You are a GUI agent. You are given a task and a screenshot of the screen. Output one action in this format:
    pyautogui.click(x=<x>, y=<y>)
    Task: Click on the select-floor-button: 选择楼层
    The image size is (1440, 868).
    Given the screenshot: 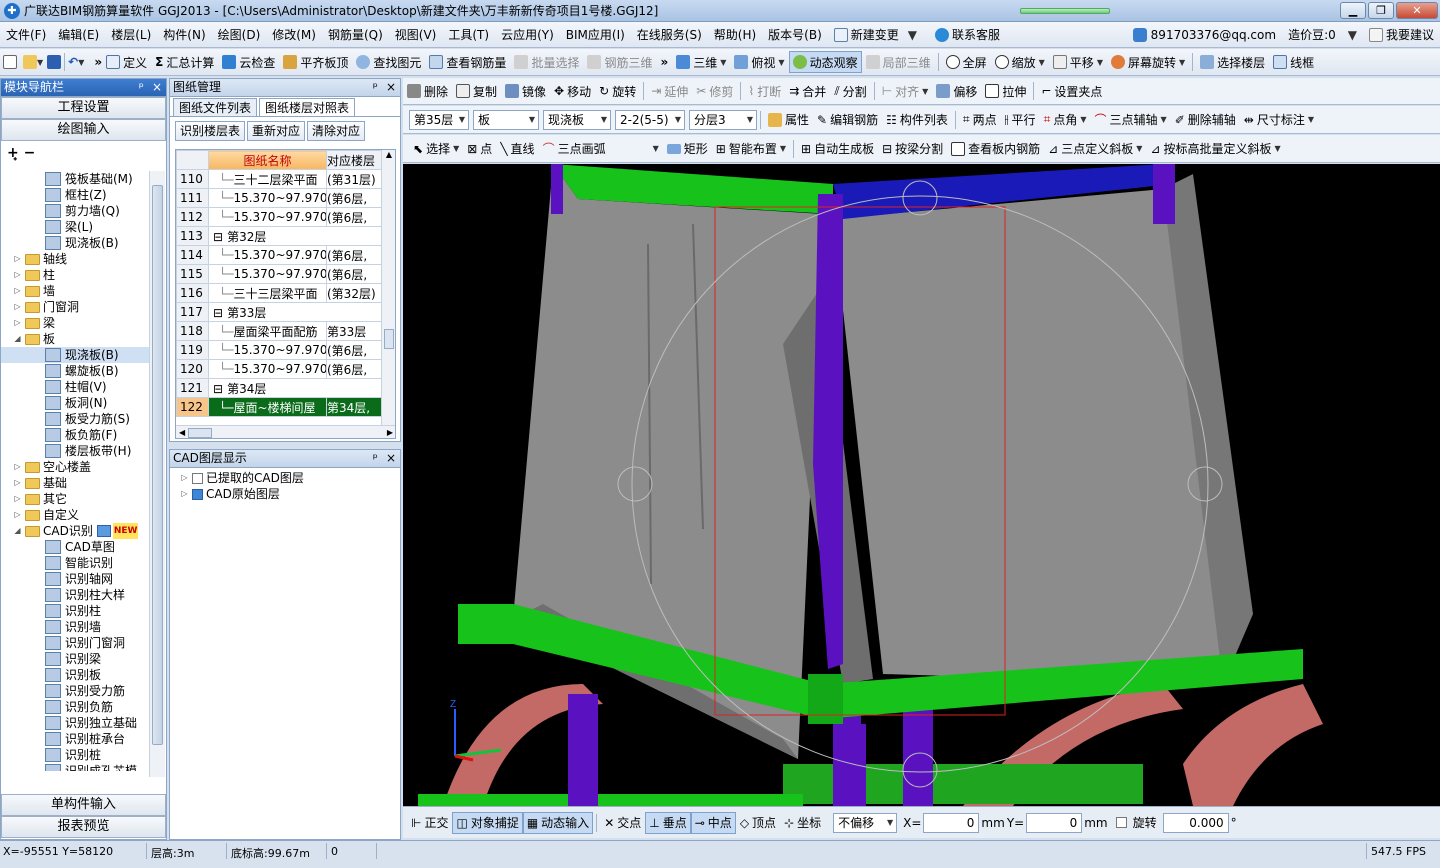 What is the action you would take?
    pyautogui.click(x=1232, y=62)
    